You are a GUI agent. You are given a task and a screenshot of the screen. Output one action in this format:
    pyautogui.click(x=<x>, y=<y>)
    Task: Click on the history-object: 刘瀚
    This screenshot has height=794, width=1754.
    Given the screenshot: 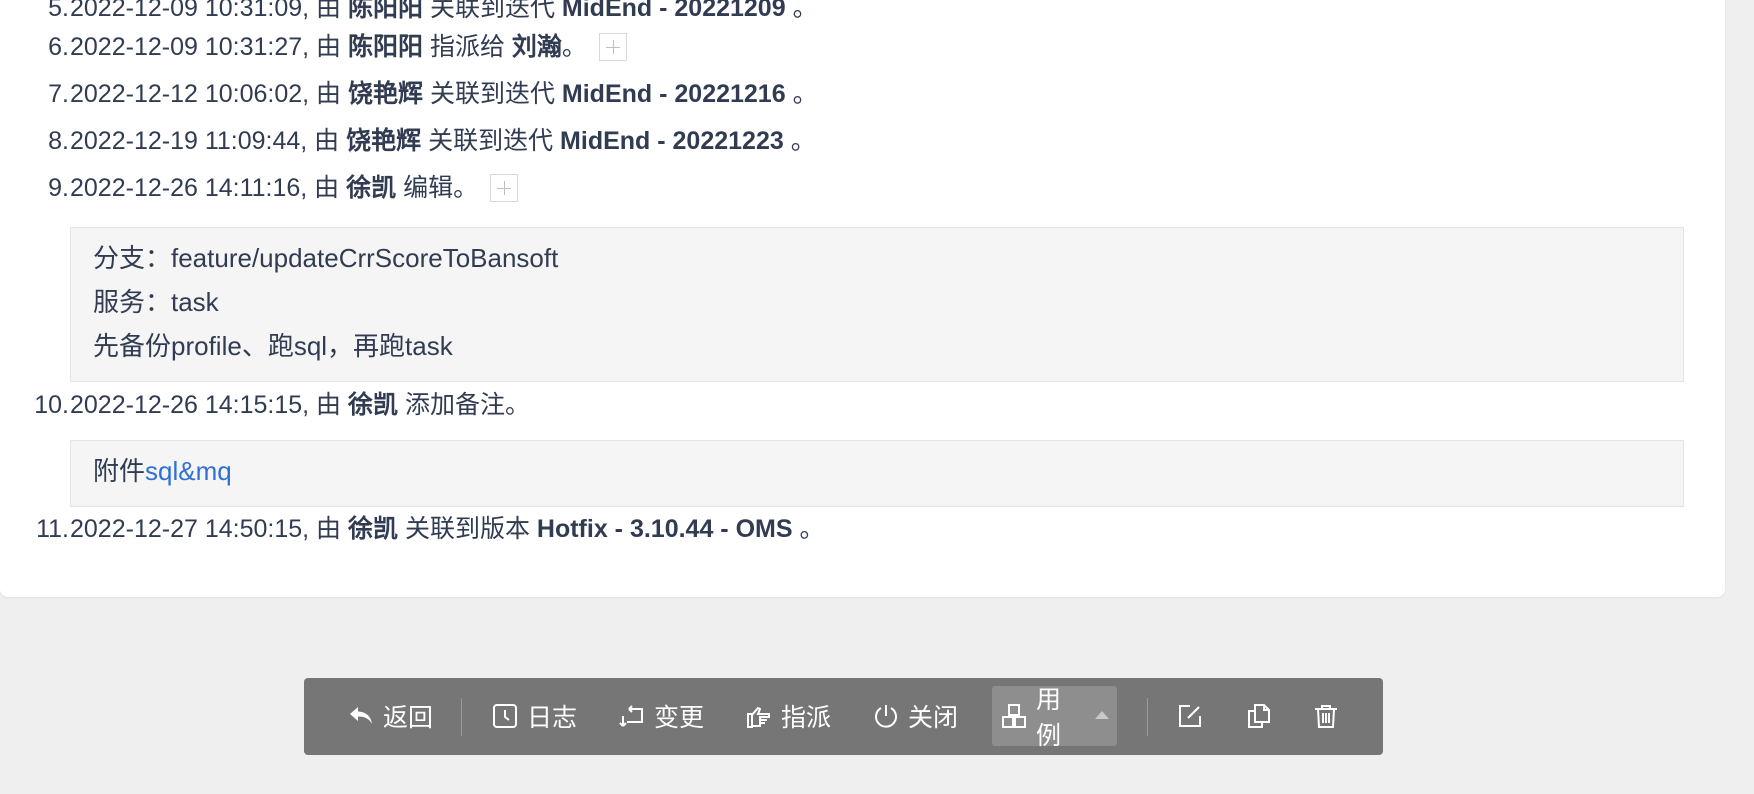 What is the action you would take?
    pyautogui.click(x=536, y=47)
    